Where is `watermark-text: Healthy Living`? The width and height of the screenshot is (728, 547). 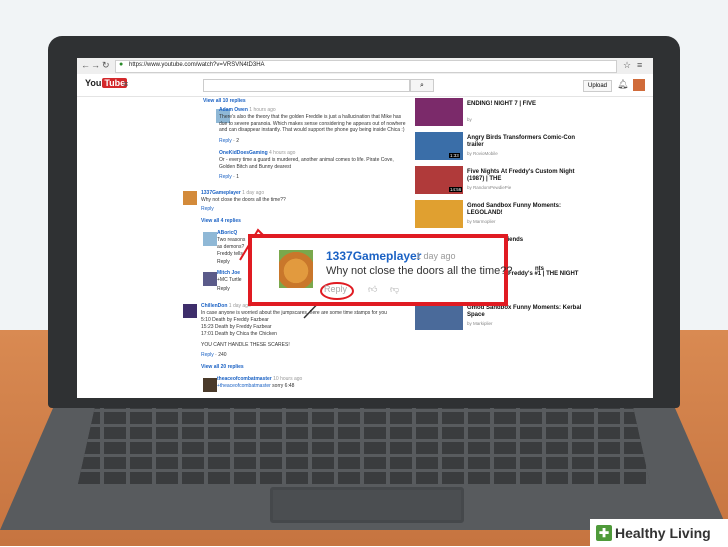
watermark-text: Healthy Living is located at coordinates (663, 533).